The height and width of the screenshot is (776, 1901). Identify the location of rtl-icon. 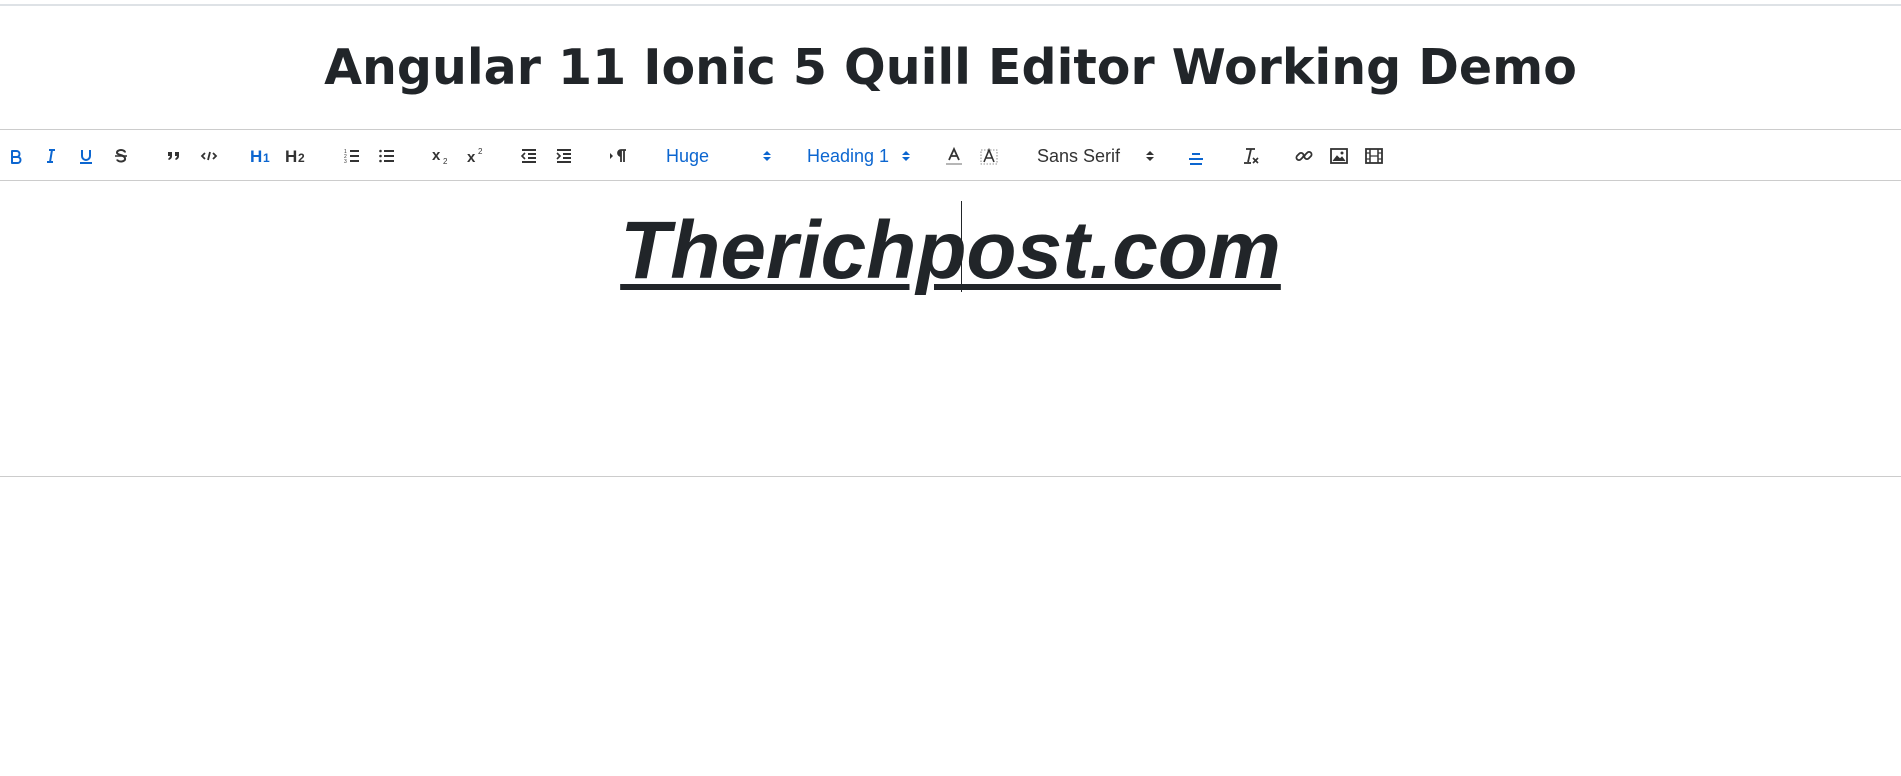
(618, 155).